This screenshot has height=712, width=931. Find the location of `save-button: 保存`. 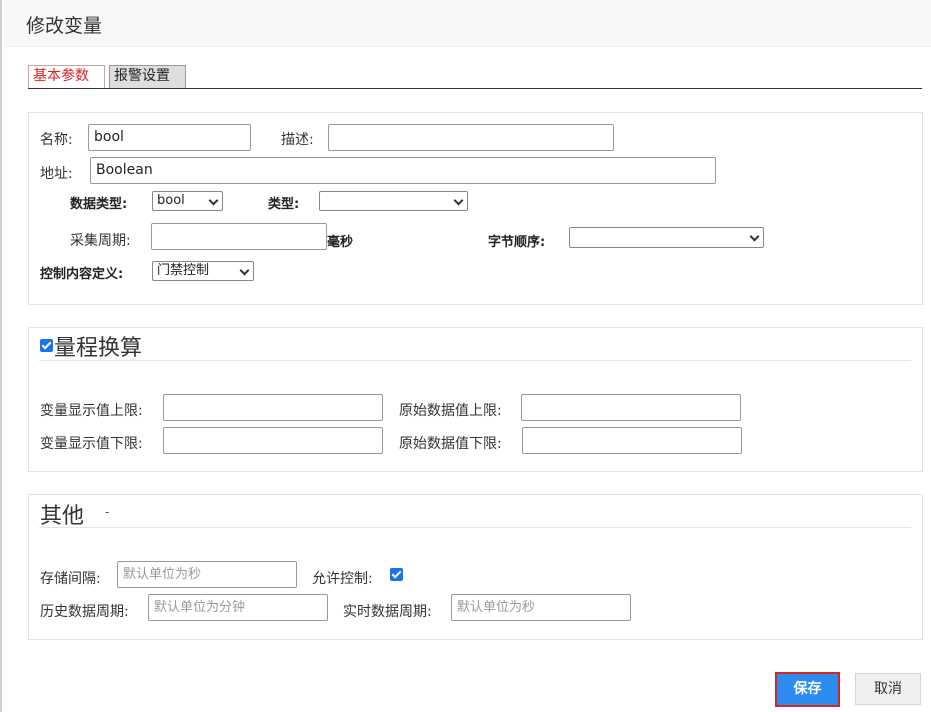

save-button: 保存 is located at coordinates (807, 689).